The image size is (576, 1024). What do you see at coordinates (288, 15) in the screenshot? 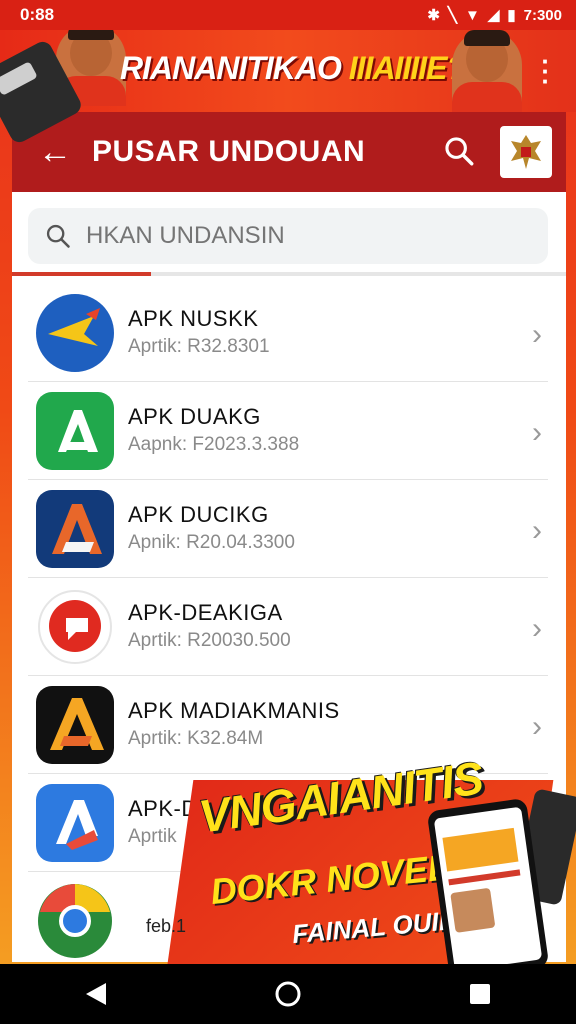
I see `status-bar: 0:88 ✱ ╲ ▼ ◢ ▮ 7:300` at bounding box center [288, 15].